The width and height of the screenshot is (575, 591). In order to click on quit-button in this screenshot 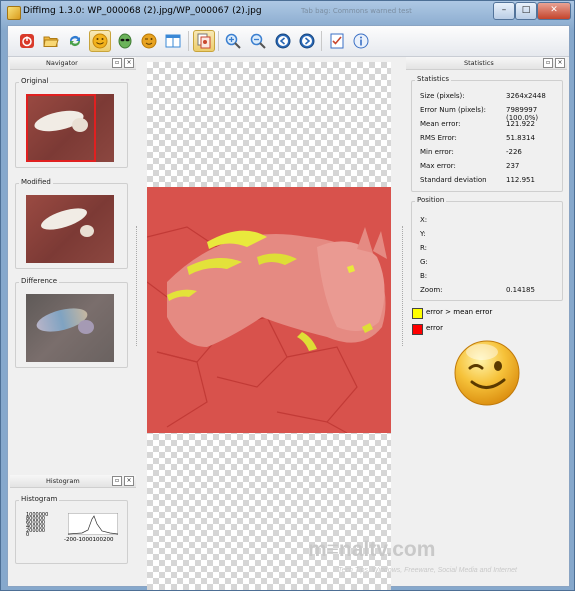, I will do `click(27, 41)`.